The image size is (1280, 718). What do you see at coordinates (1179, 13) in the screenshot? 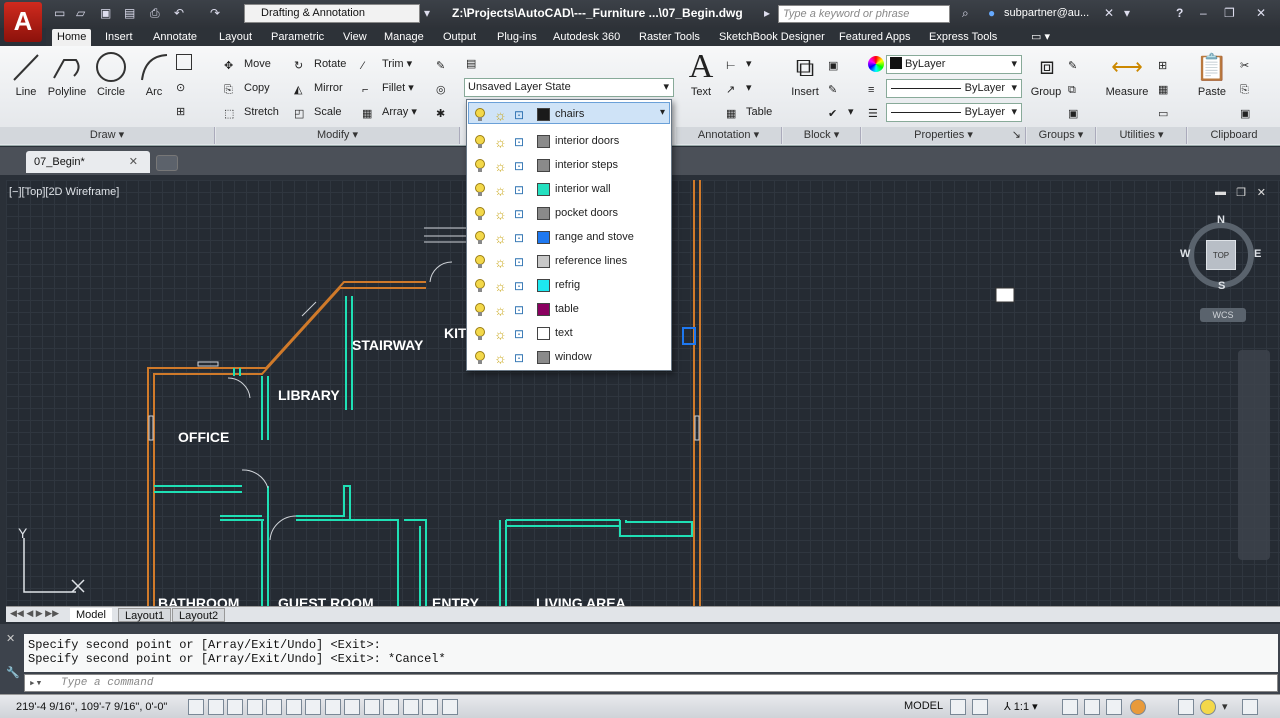
I see `help-icon: ?` at bounding box center [1179, 13].